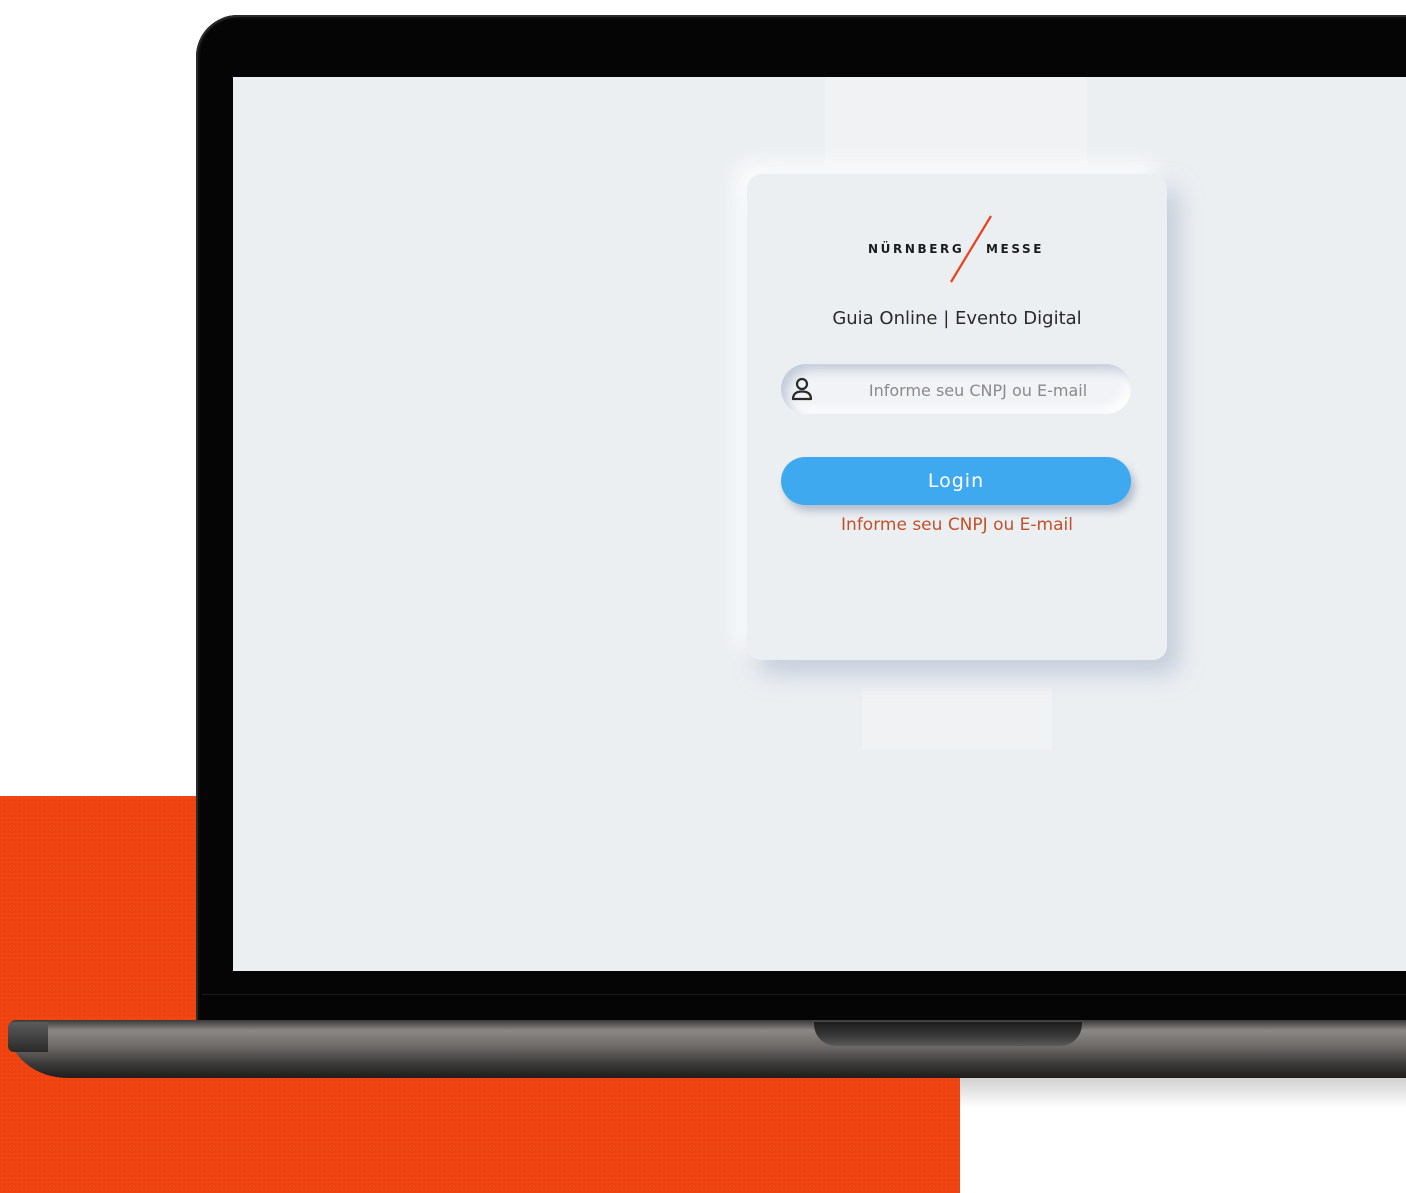 The height and width of the screenshot is (1193, 1406). What do you see at coordinates (957, 249) in the screenshot?
I see `brand-logo: NÜRNBERG MESSE` at bounding box center [957, 249].